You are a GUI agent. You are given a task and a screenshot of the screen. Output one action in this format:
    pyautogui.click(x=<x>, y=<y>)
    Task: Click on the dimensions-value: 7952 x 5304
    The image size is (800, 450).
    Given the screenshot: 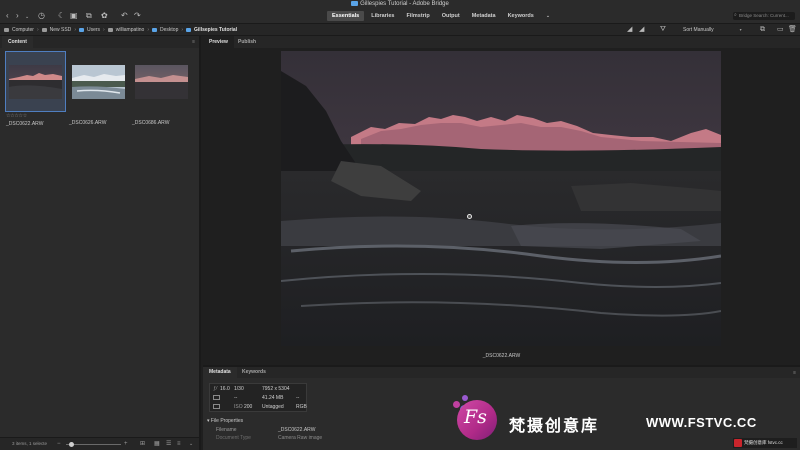 What is the action you would take?
    pyautogui.click(x=276, y=389)
    